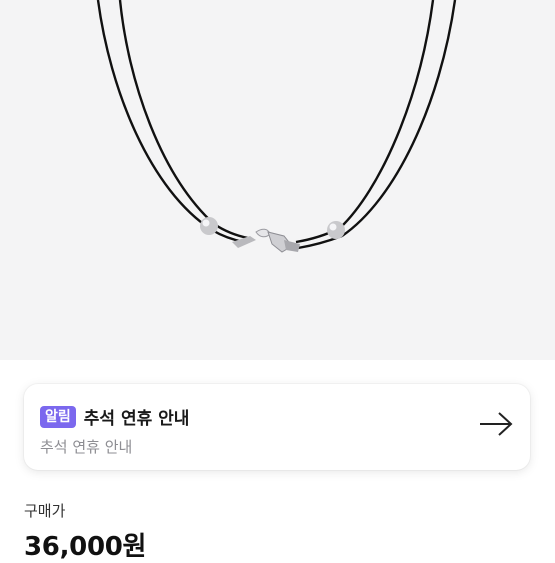  I want to click on notice-badge: 알림, so click(58, 416).